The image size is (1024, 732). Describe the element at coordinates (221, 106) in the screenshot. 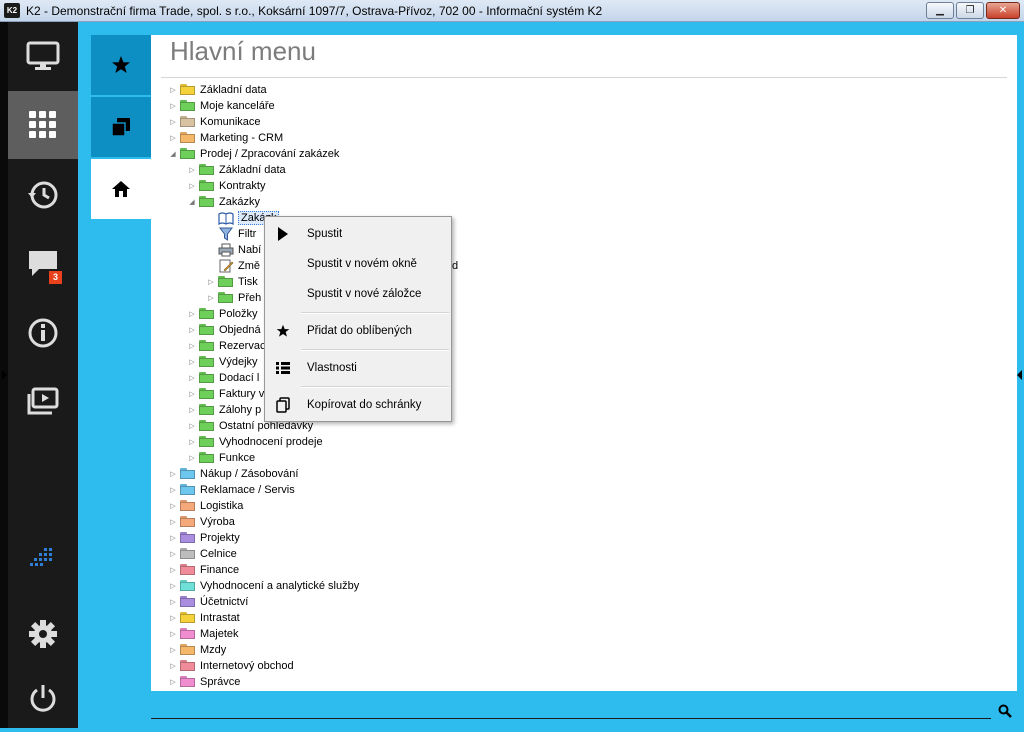

I see `tree-item: ▷ Moje kanceláře` at that location.